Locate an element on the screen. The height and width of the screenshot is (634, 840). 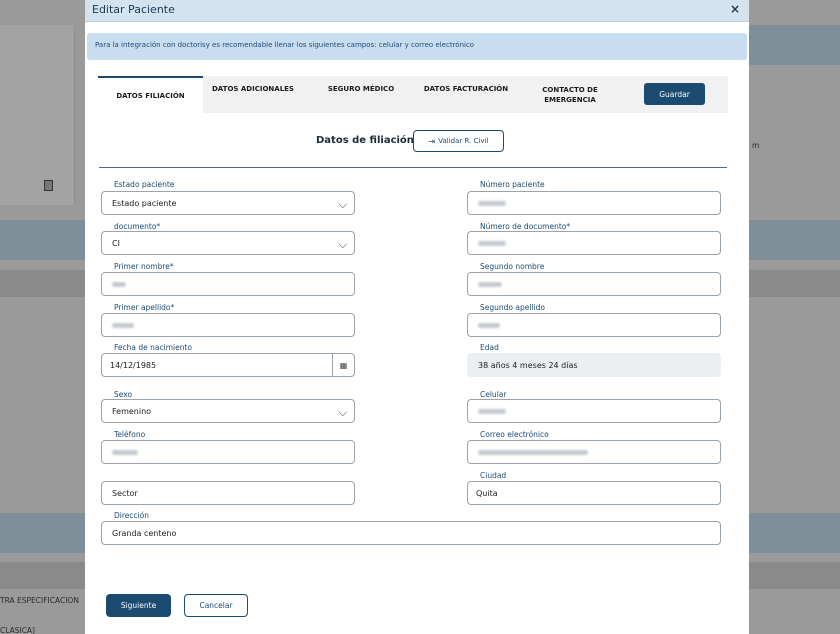
sexo-label: Sexo is located at coordinates (123, 394).